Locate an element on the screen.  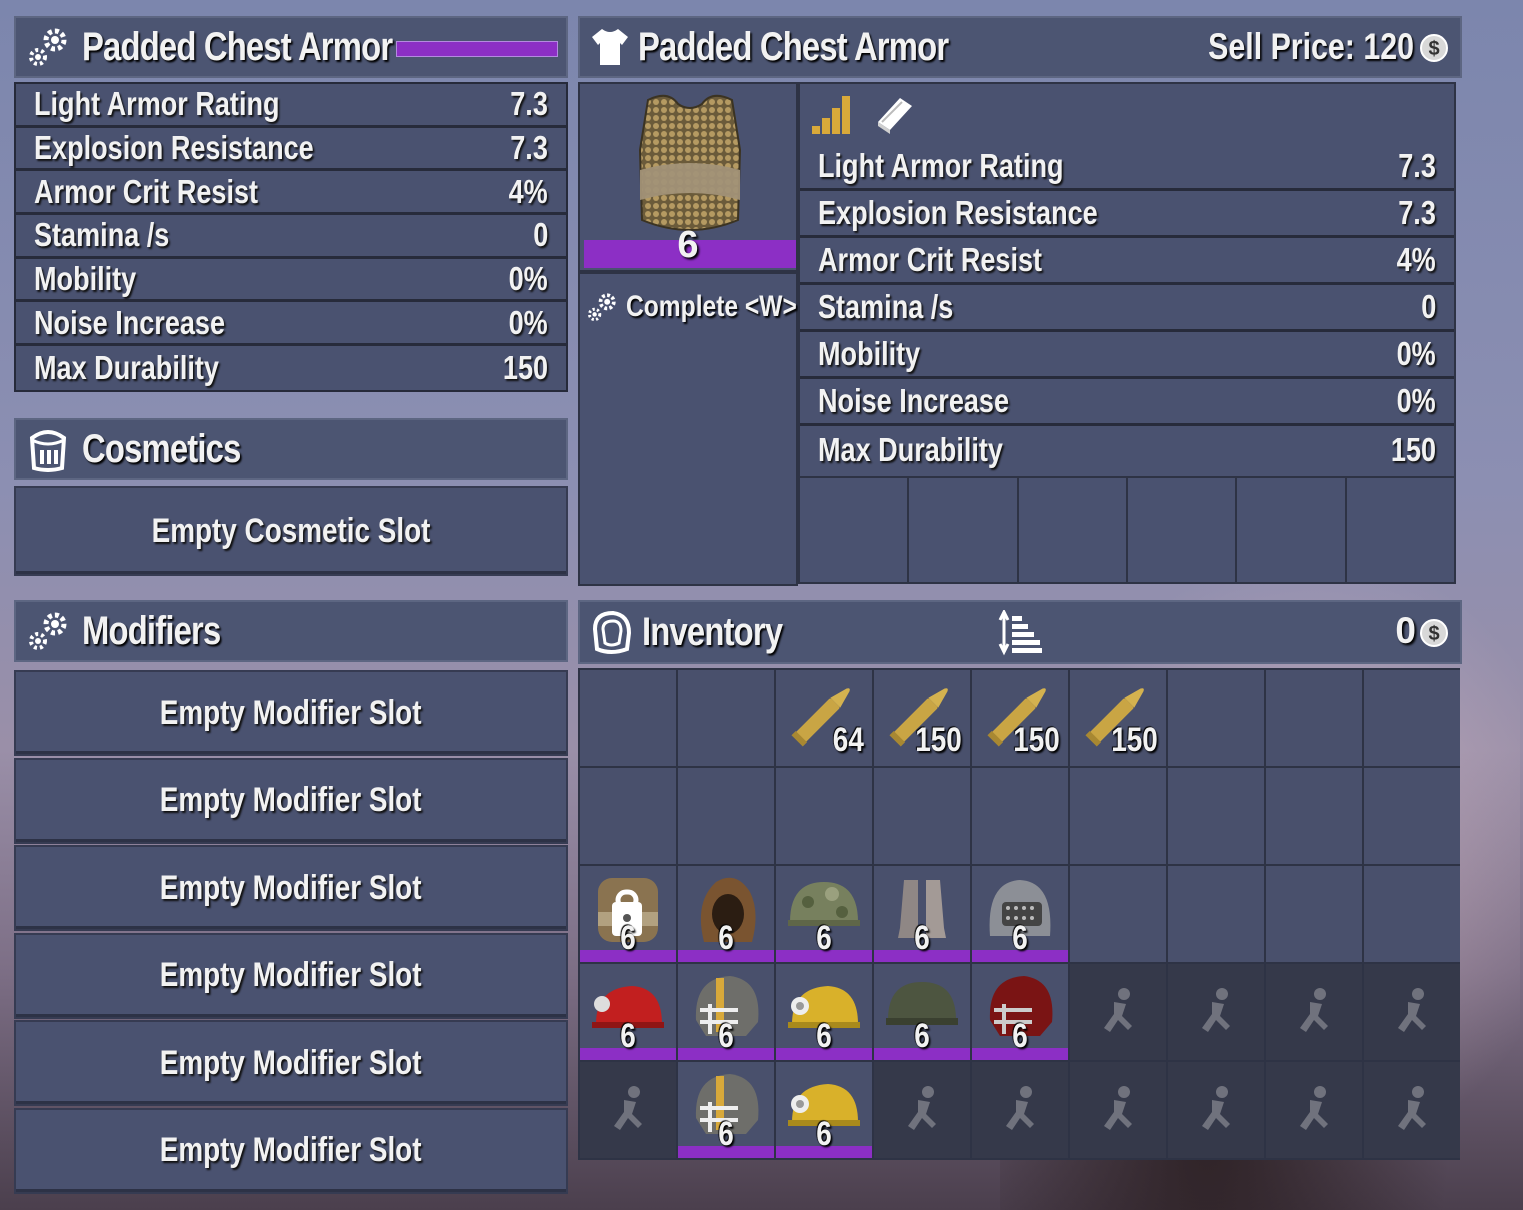
complete-action-button: Complete <W> is located at coordinates (709, 307).